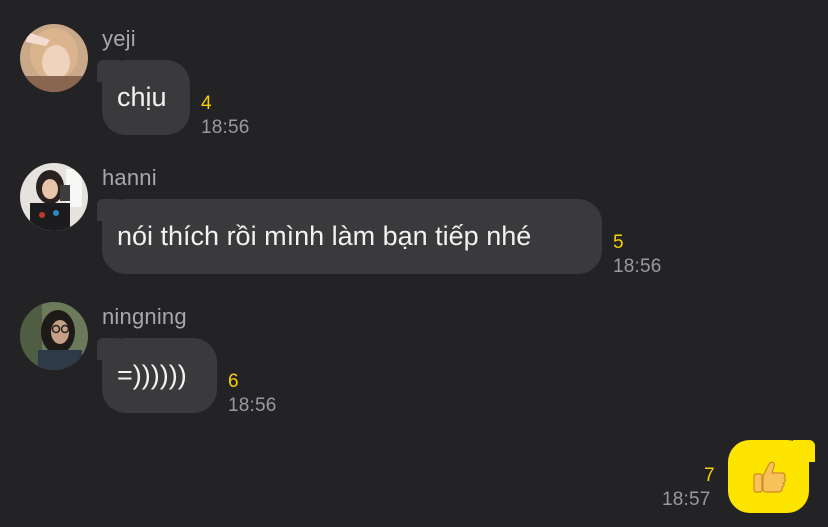 The height and width of the screenshot is (527, 828). I want to click on message-time: 18:57, so click(686, 499).